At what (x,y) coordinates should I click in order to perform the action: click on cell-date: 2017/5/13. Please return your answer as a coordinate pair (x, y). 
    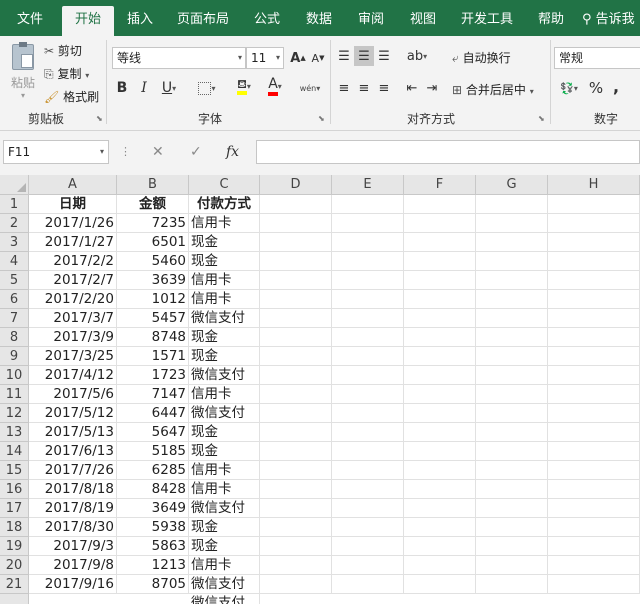
    Looking at the image, I should click on (73, 432).